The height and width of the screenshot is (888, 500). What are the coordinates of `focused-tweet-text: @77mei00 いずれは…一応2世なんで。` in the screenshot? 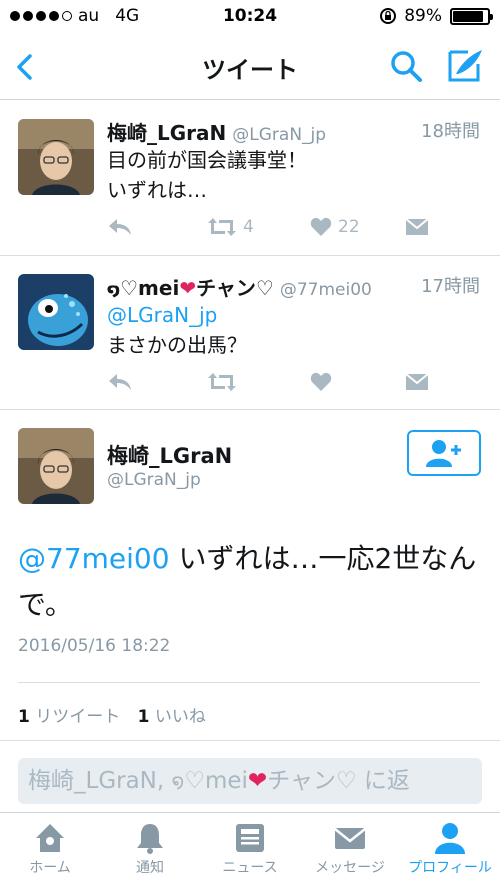 It's located at (247, 581).